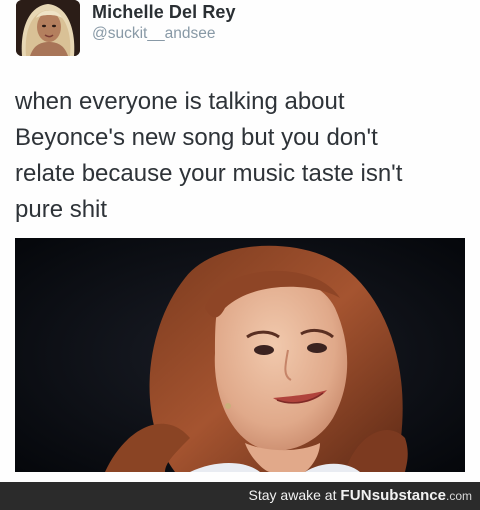 This screenshot has height=510, width=480. I want to click on watermark-brand-substance: substance, so click(408, 495).